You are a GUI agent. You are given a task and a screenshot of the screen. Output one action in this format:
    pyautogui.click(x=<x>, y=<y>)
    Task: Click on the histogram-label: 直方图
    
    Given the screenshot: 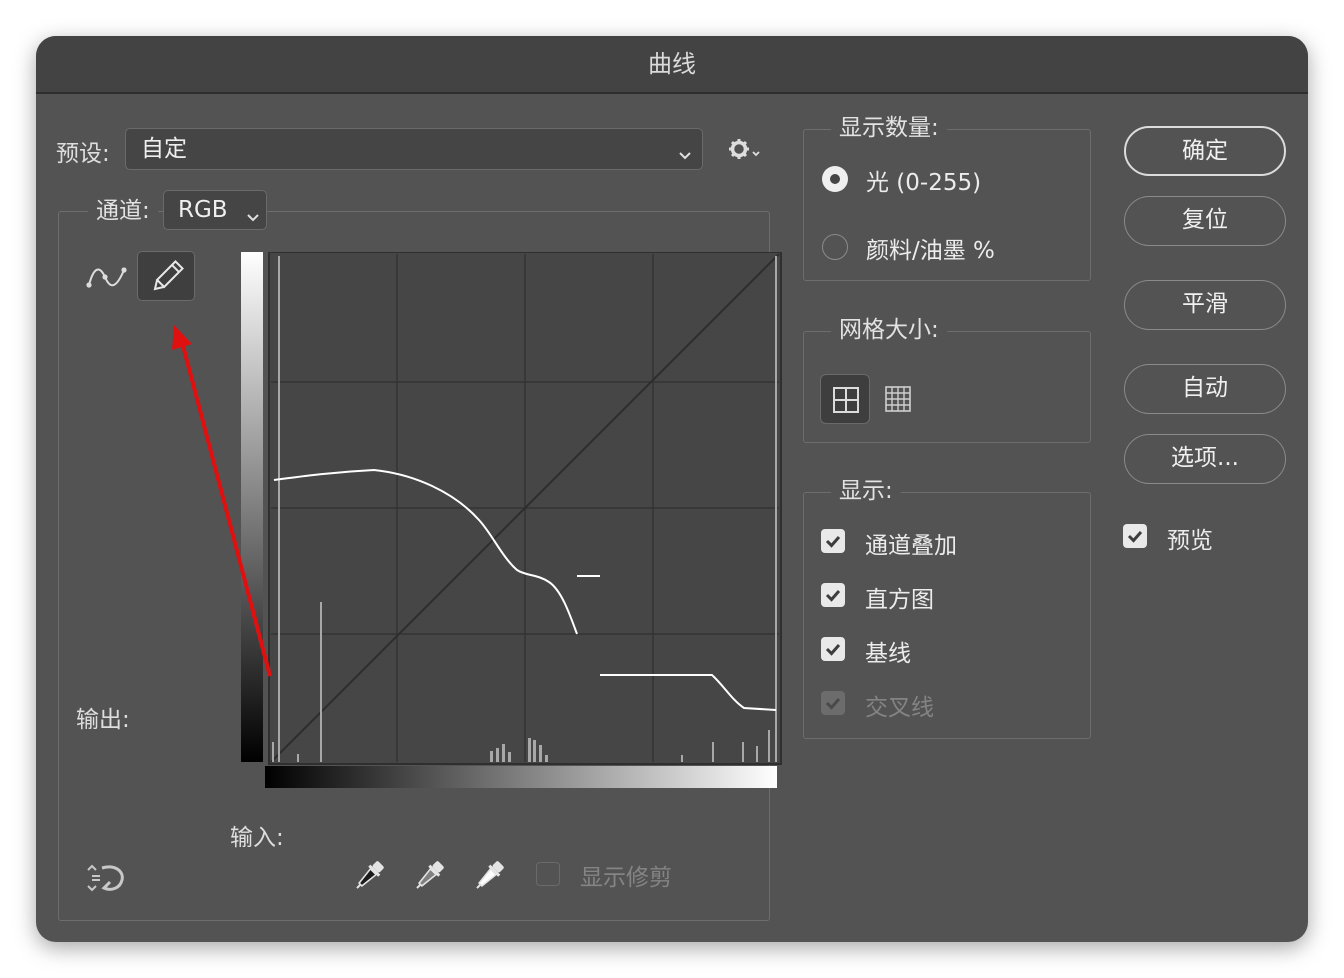 What is the action you would take?
    pyautogui.click(x=899, y=600)
    